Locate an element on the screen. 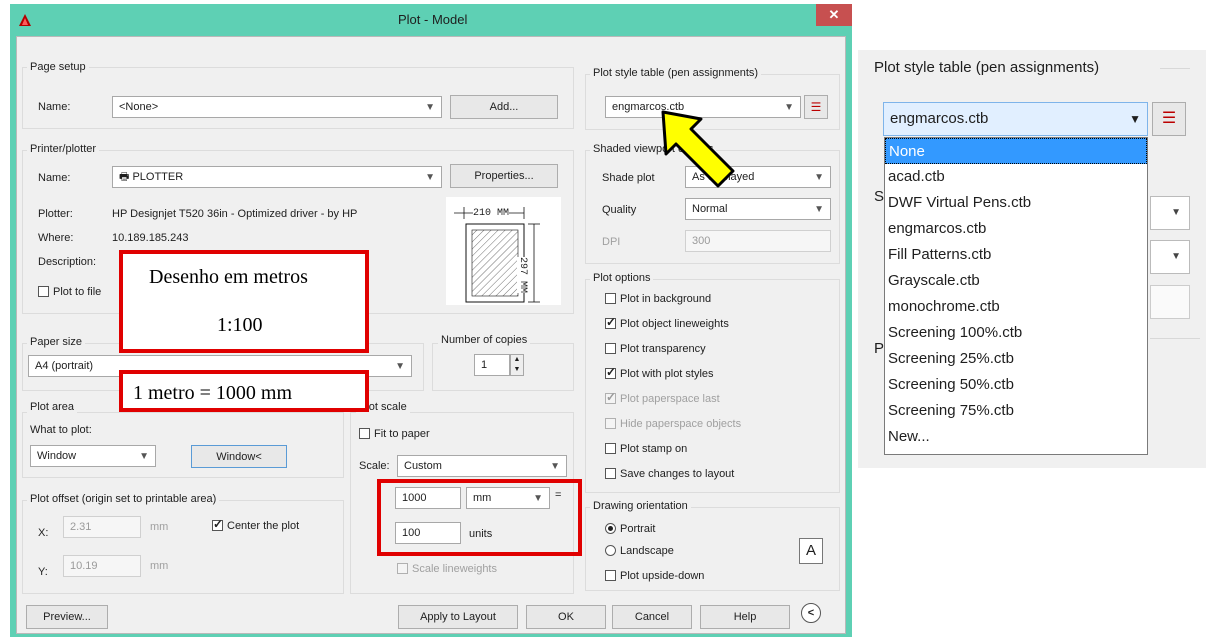 This screenshot has height=637, width=1206. dropdown-option: None is located at coordinates (1016, 151).